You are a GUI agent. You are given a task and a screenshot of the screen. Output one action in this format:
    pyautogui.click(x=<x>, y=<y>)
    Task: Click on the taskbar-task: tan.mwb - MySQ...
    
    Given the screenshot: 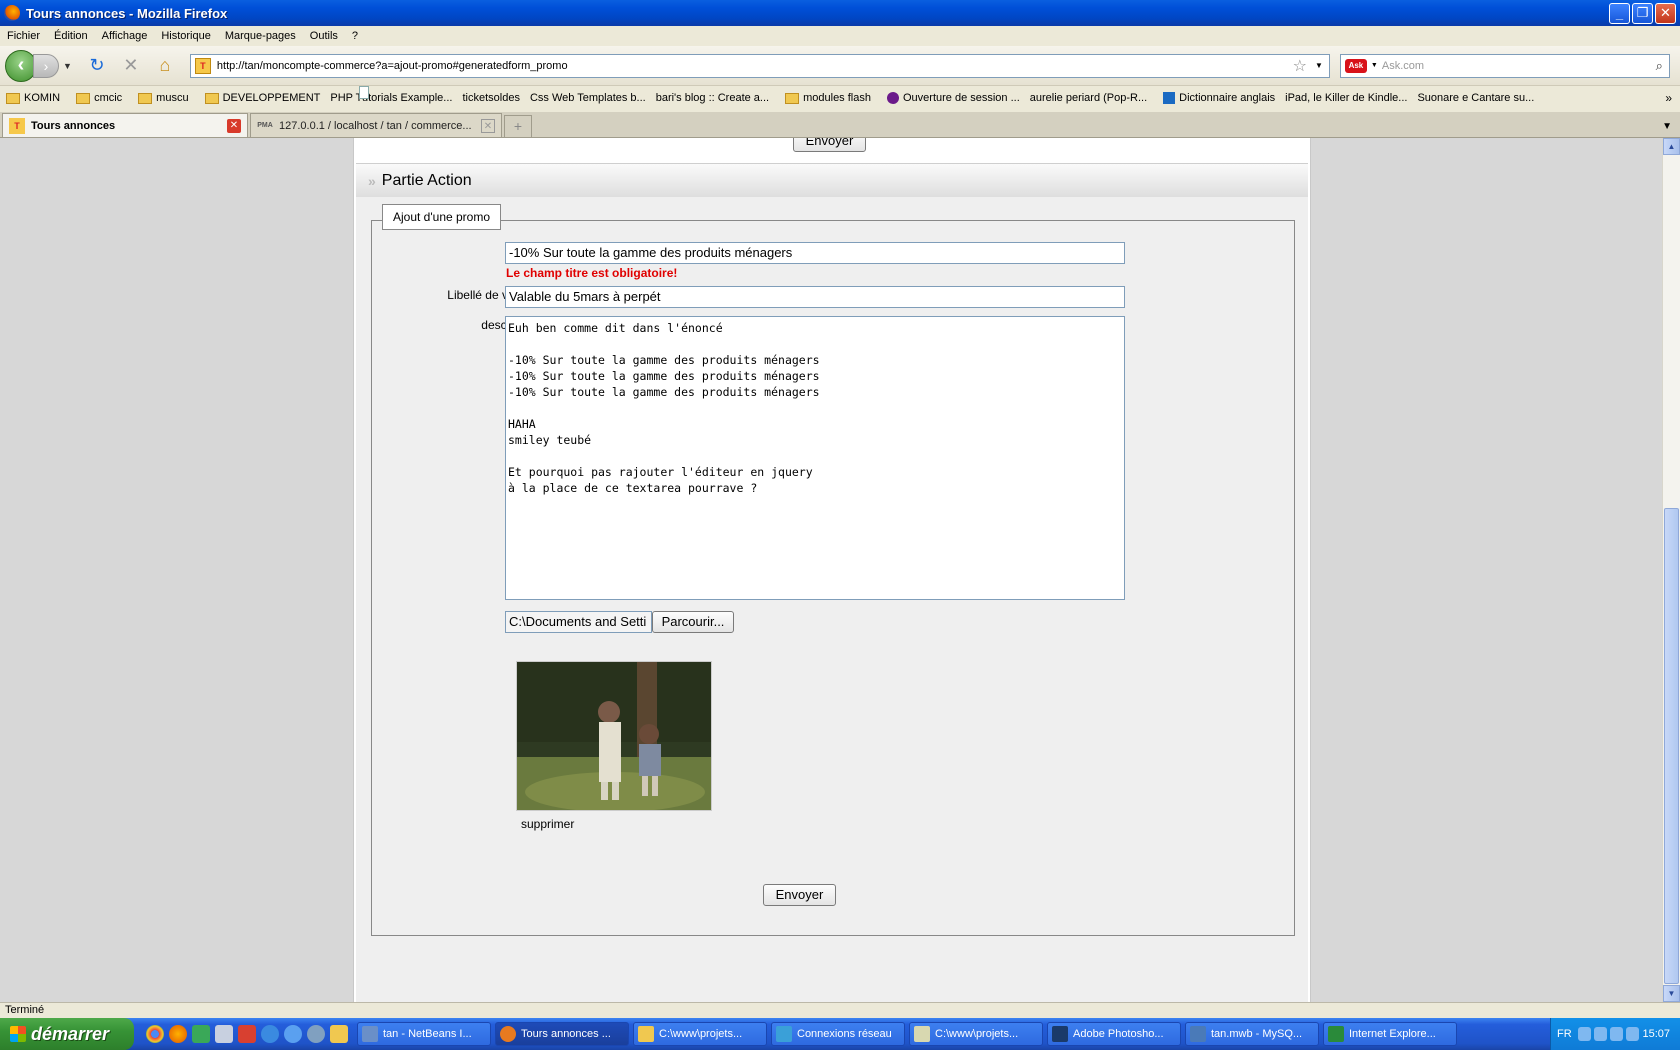 What is the action you would take?
    pyautogui.click(x=1252, y=1034)
    